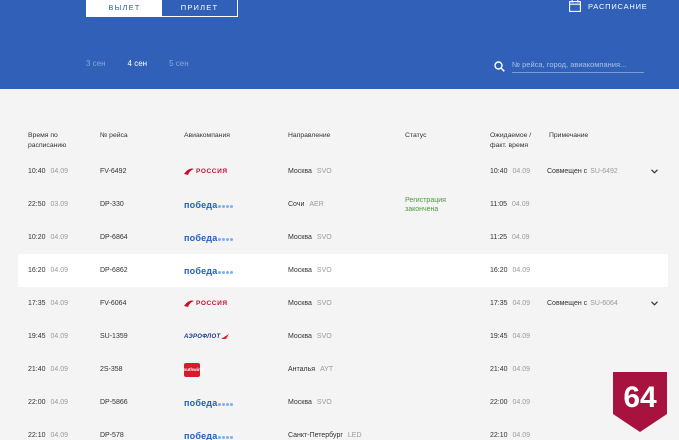 The width and height of the screenshot is (679, 440). Describe the element at coordinates (37, 237) in the screenshot. I see `scheduled-time: 10:20` at that location.